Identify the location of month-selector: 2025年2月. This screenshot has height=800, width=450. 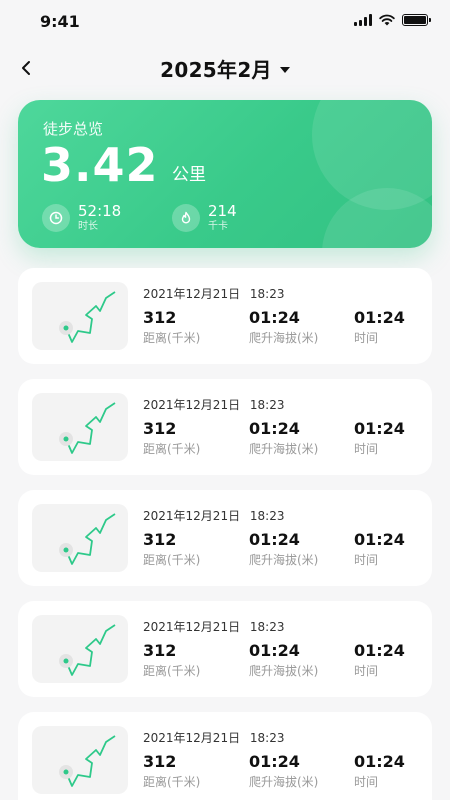
(225, 68).